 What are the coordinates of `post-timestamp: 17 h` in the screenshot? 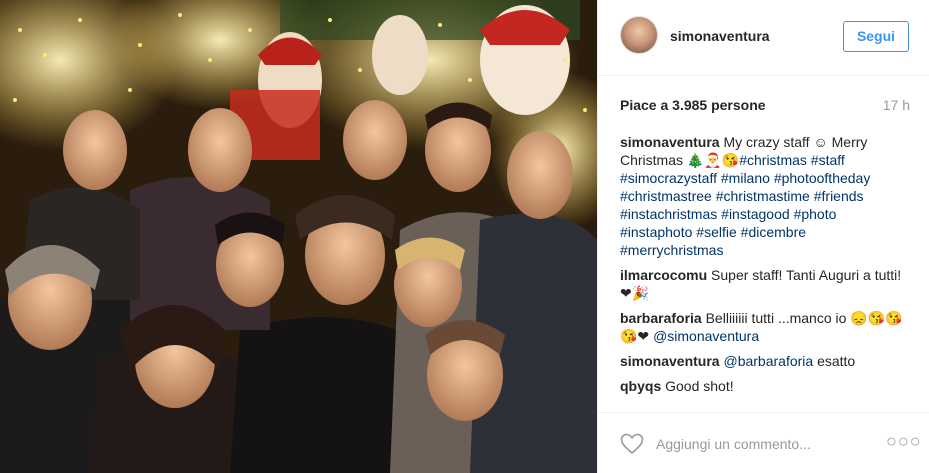 It's located at (896, 105).